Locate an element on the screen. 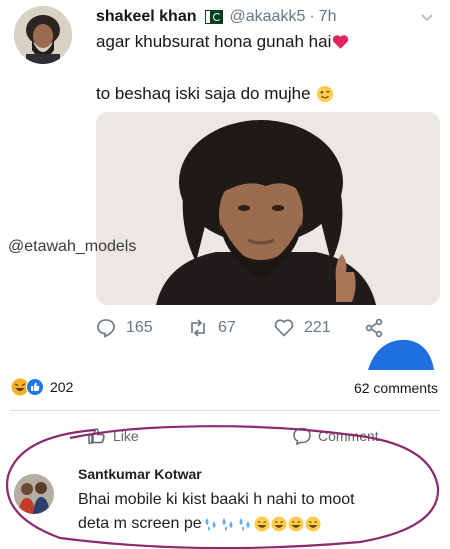 The height and width of the screenshot is (549, 450). avatar-photo is located at coordinates (43, 35).